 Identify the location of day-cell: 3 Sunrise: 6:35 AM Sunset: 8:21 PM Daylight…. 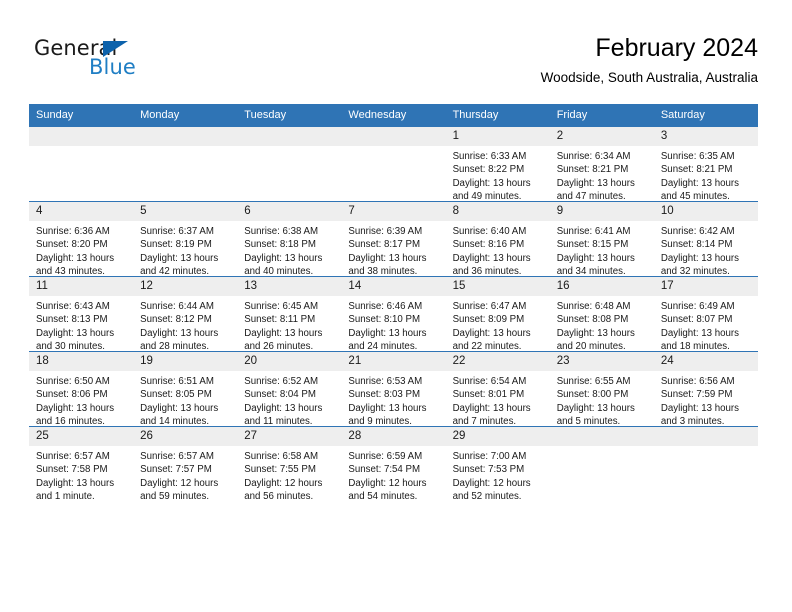
(705, 164).